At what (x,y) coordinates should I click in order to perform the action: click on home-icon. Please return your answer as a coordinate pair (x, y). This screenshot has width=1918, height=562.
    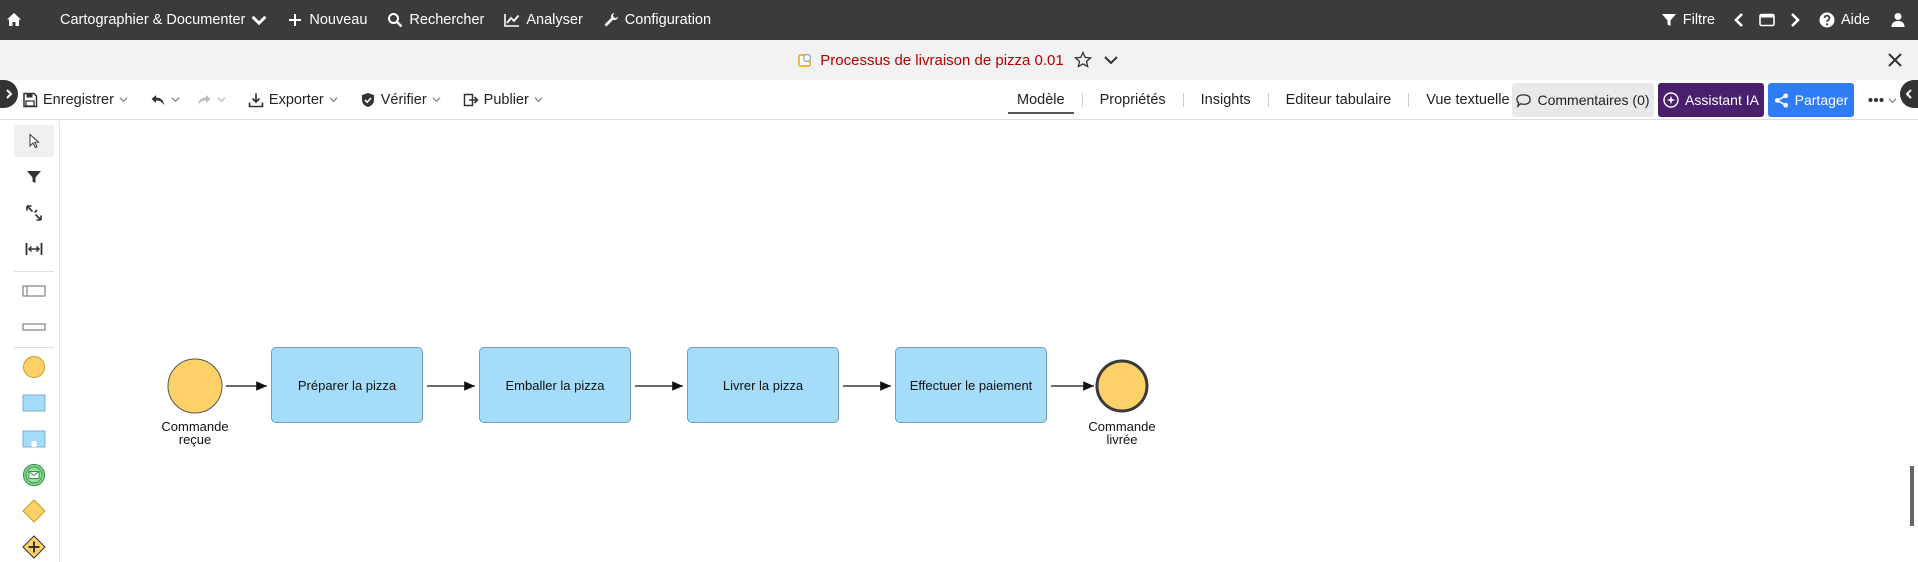
    Looking at the image, I should click on (14, 19).